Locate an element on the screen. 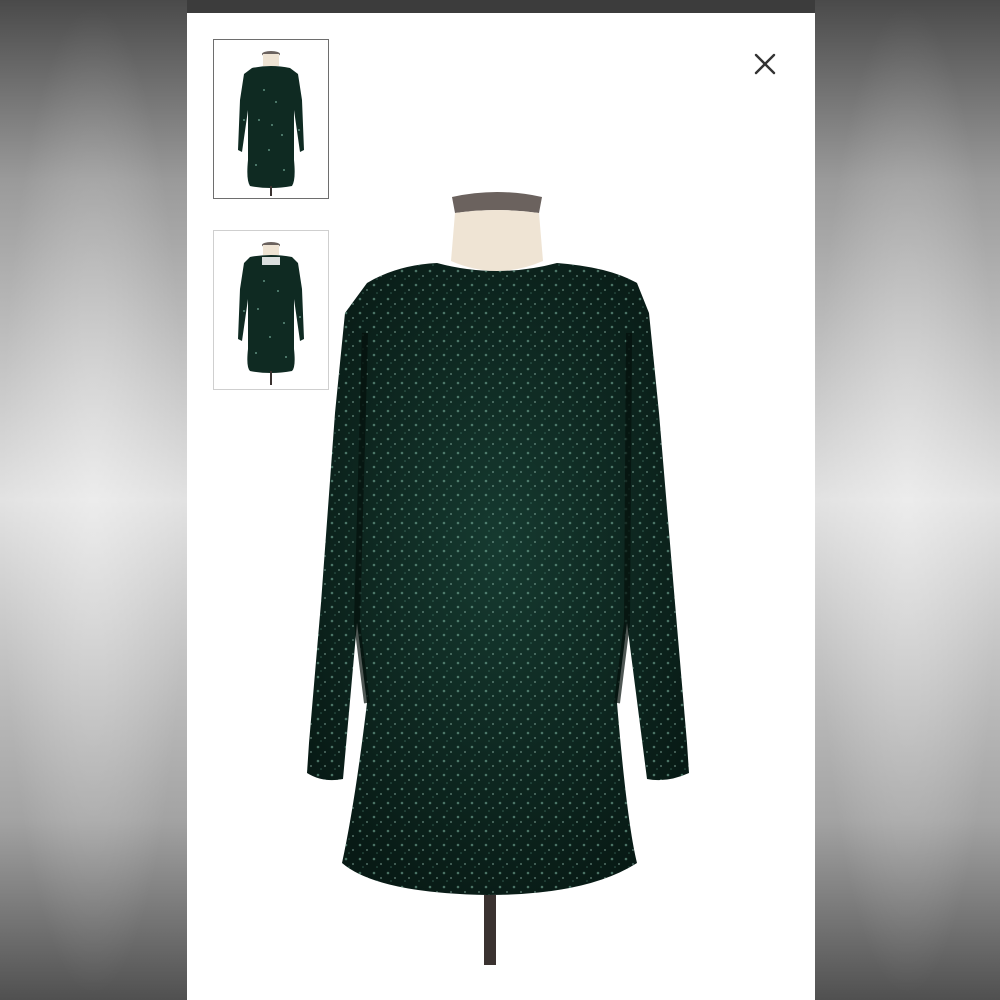 The height and width of the screenshot is (1000, 1000). close-button is located at coordinates (765, 64).